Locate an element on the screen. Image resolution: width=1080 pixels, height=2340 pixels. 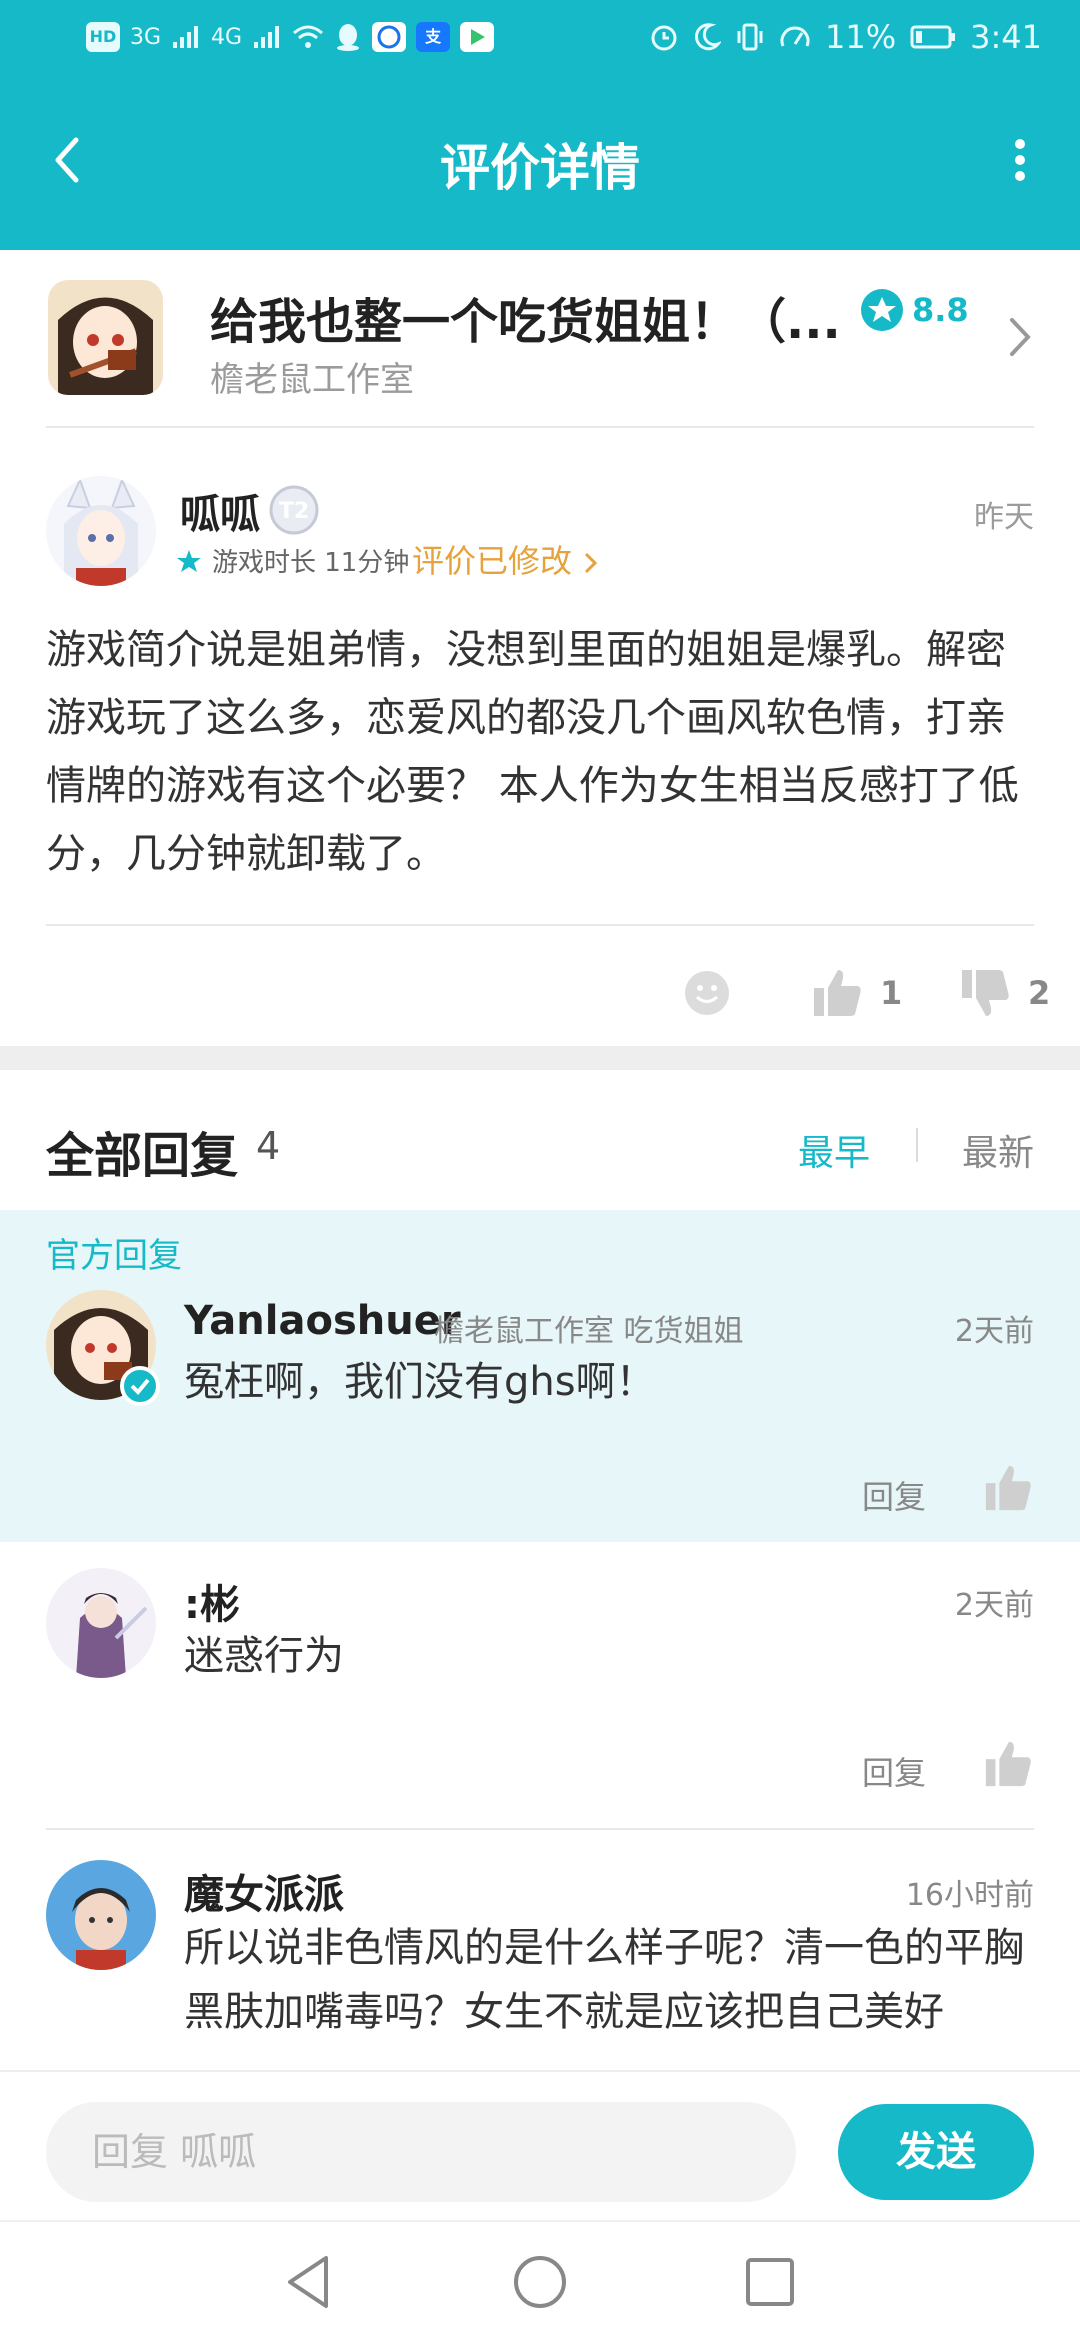
nav-home-icon is located at coordinates (540, 2282).